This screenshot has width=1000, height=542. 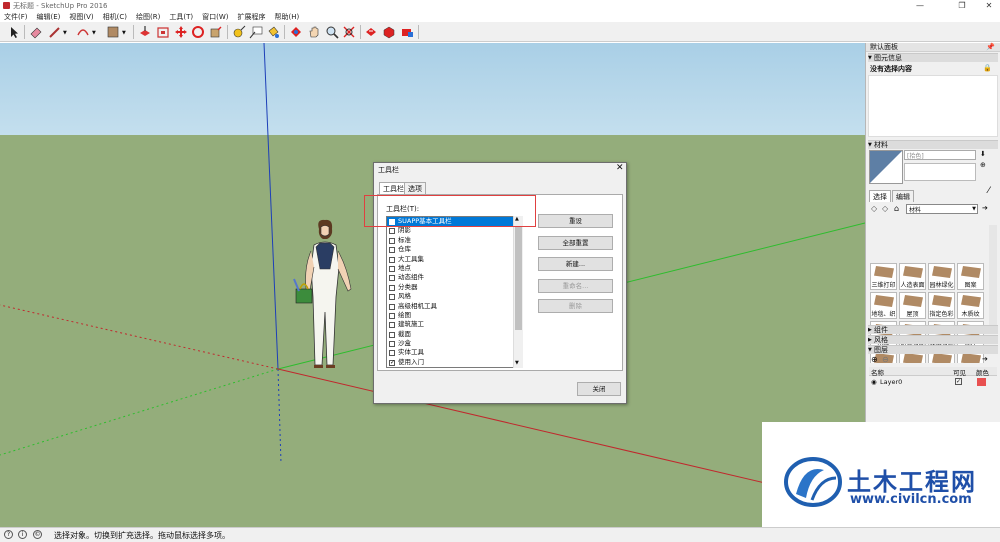 What do you see at coordinates (215, 17) in the screenshot?
I see `menu-window: 窗口(W)` at bounding box center [215, 17].